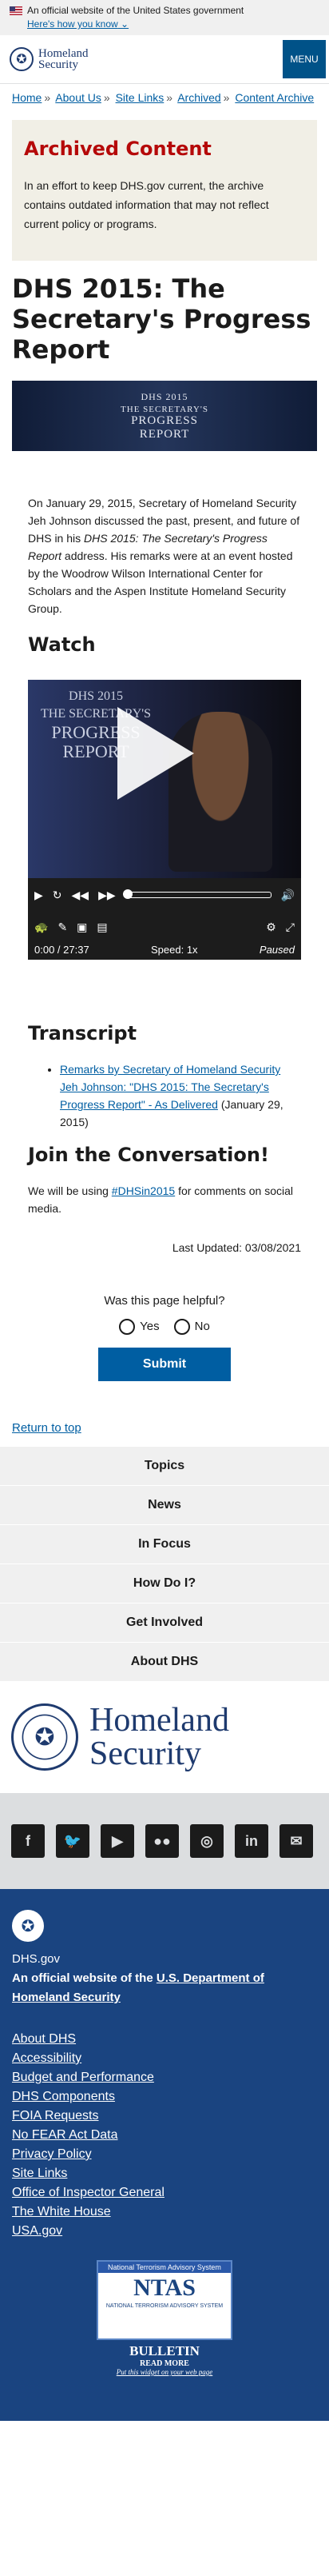 Image resolution: width=329 pixels, height=2576 pixels. Describe the element at coordinates (164, 2097) in the screenshot. I see `footer-link-components: DHS Components` at that location.